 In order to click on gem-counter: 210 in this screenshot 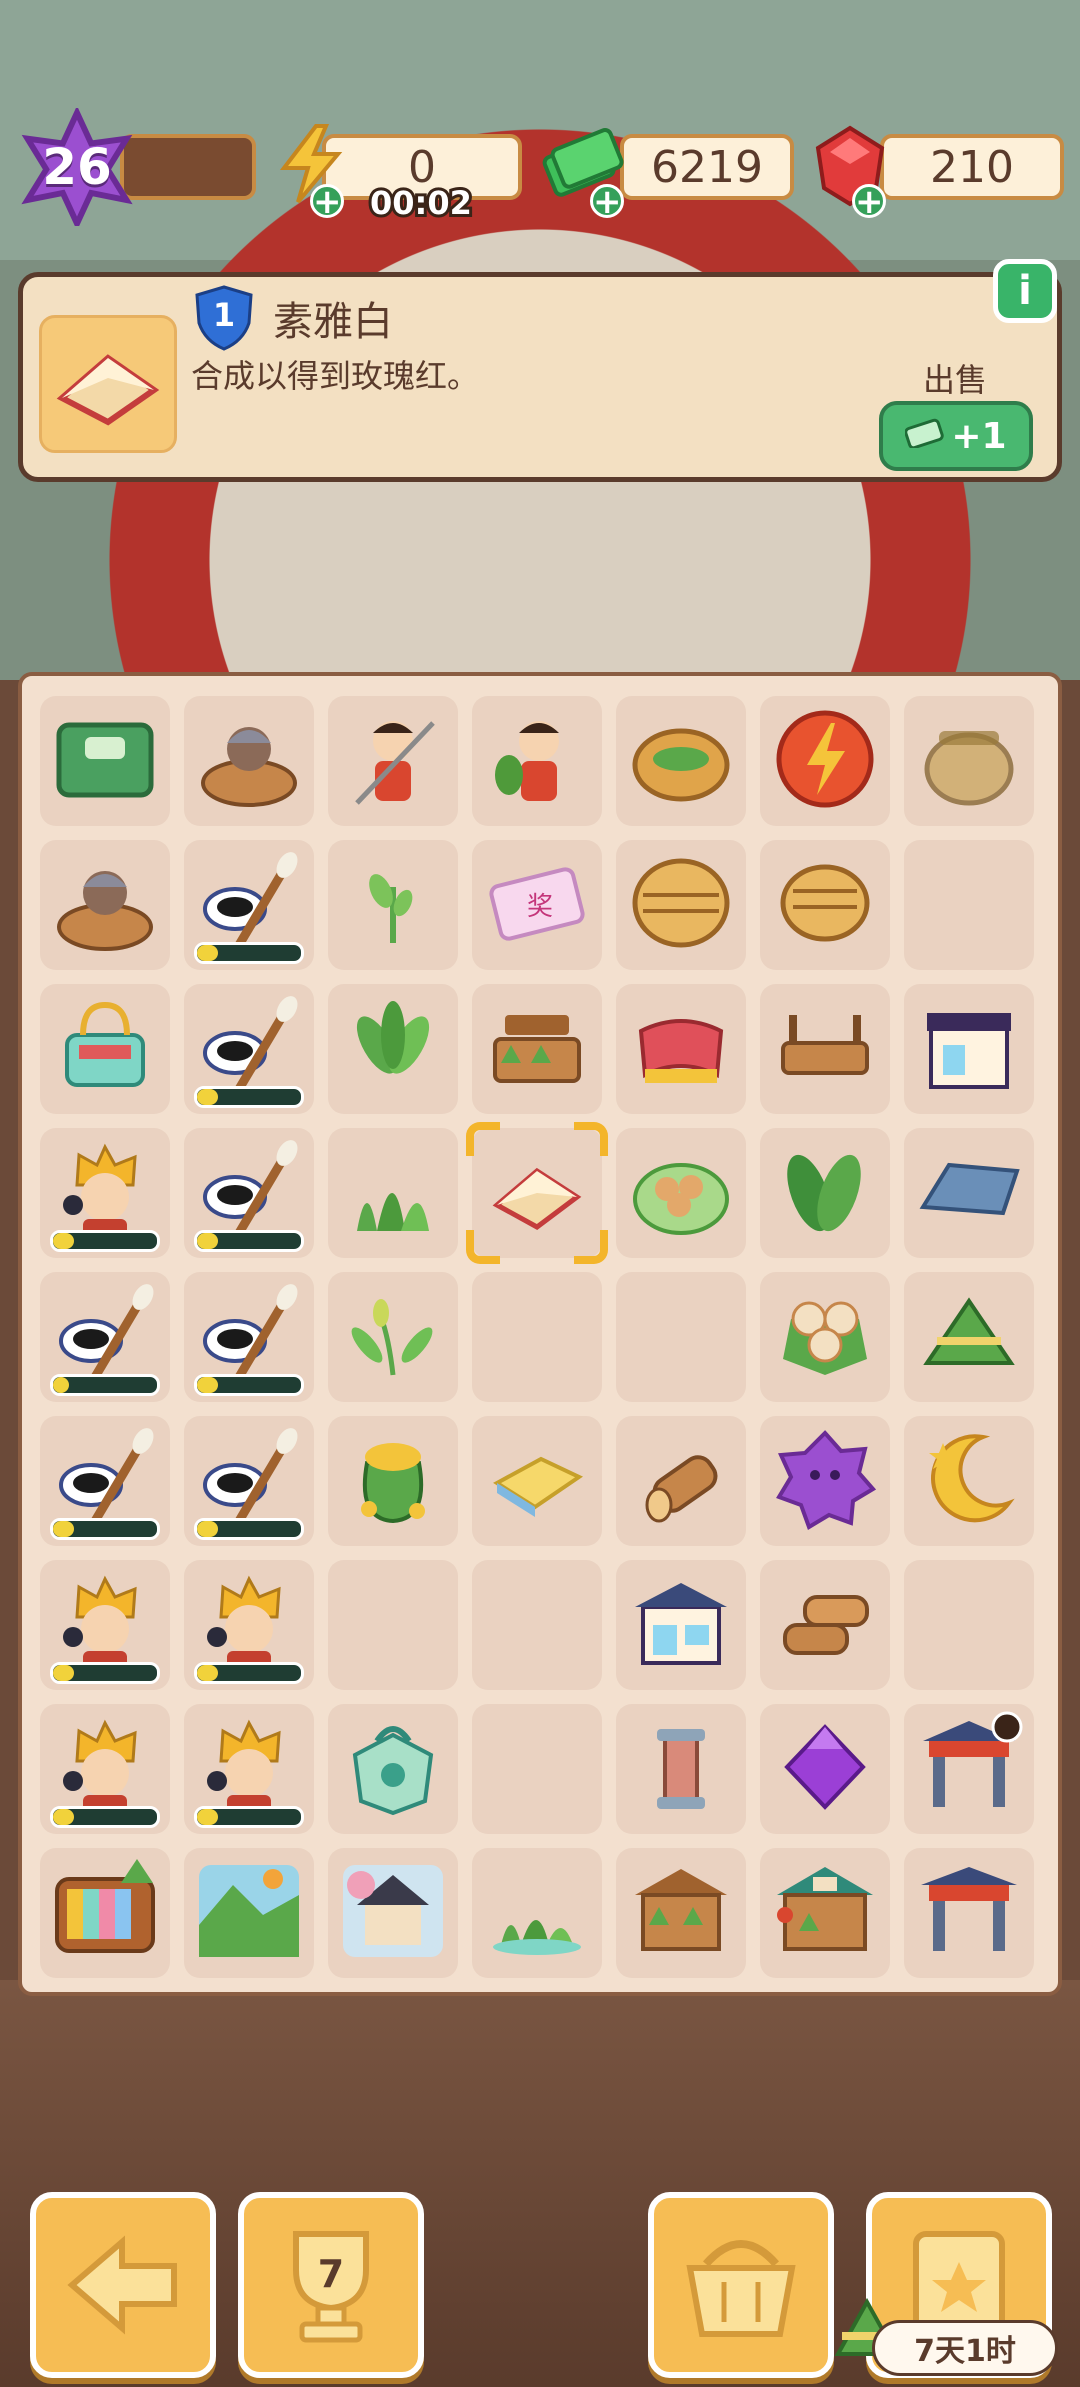, I will do `click(972, 167)`.